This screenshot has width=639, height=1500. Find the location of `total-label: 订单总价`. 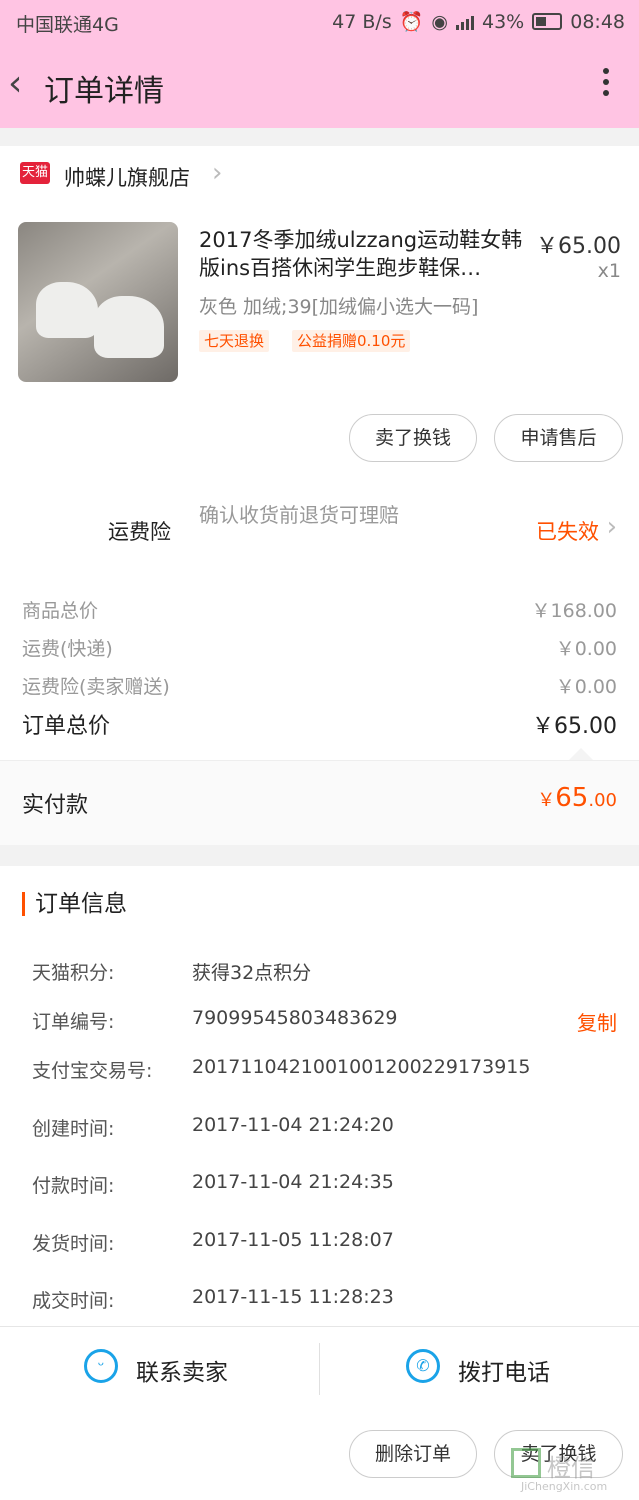

total-label: 订单总价 is located at coordinates (66, 726).